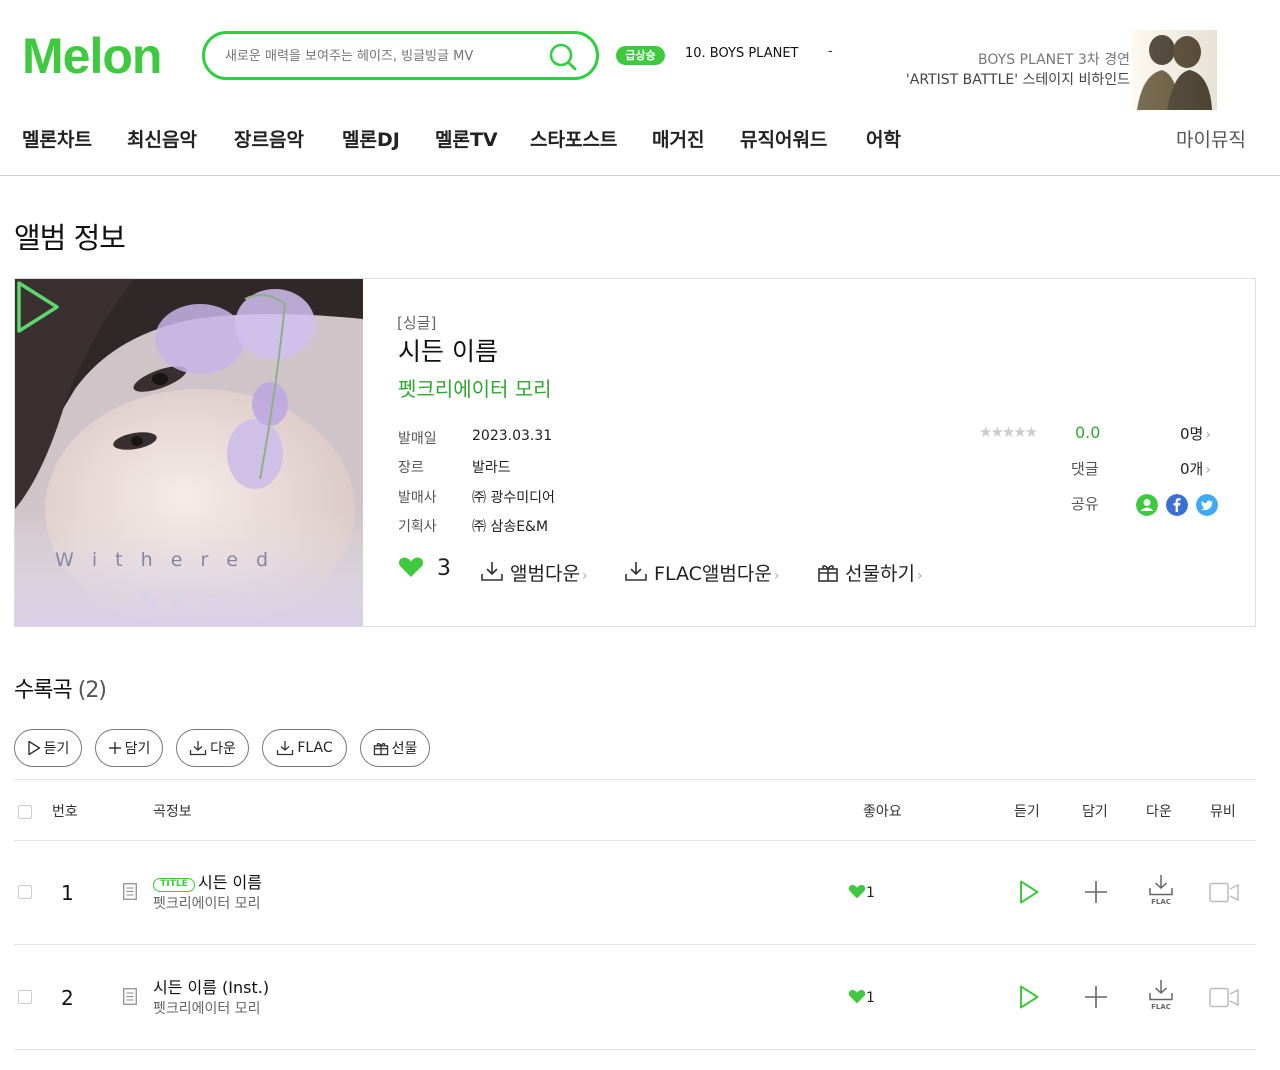 This screenshot has width=1280, height=1070. Describe the element at coordinates (371, 138) in the screenshot. I see `nav-melon-dj: 멜론DJ` at that location.